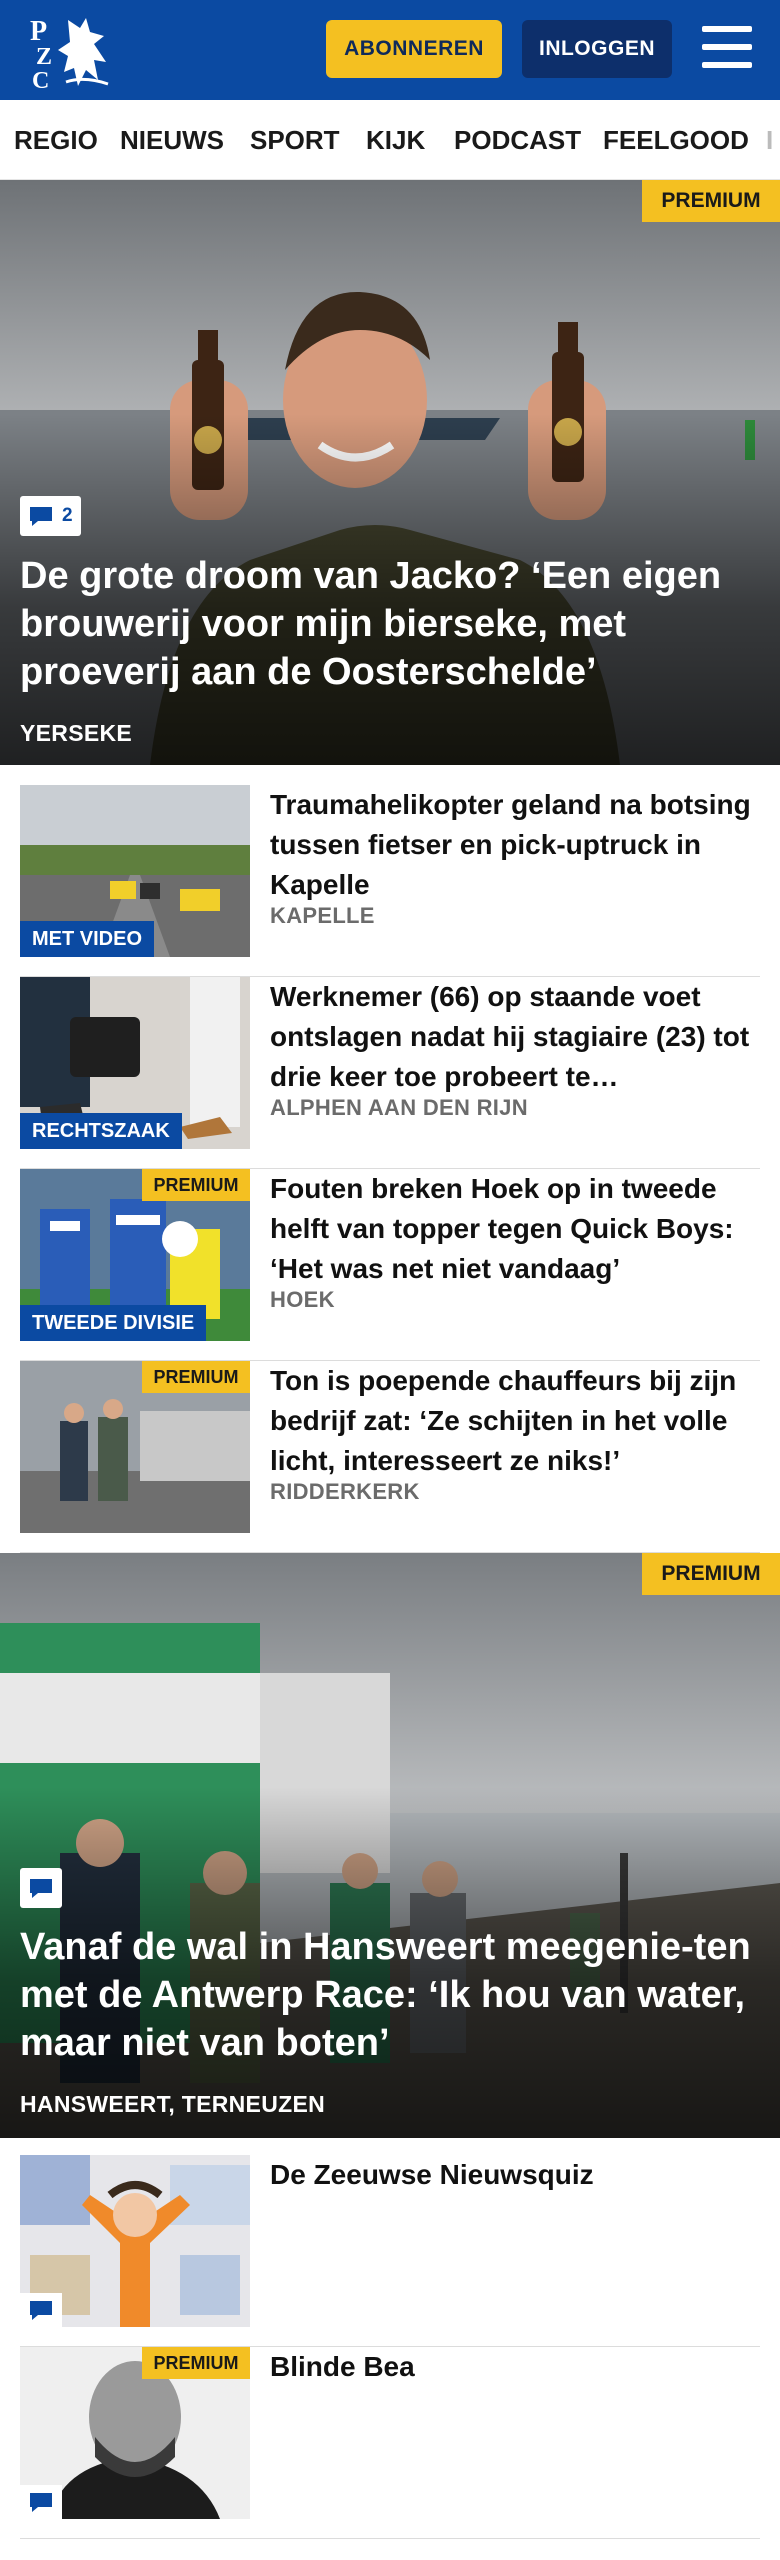  I want to click on tag-label: TWEEDE DIVISIE, so click(113, 1323).